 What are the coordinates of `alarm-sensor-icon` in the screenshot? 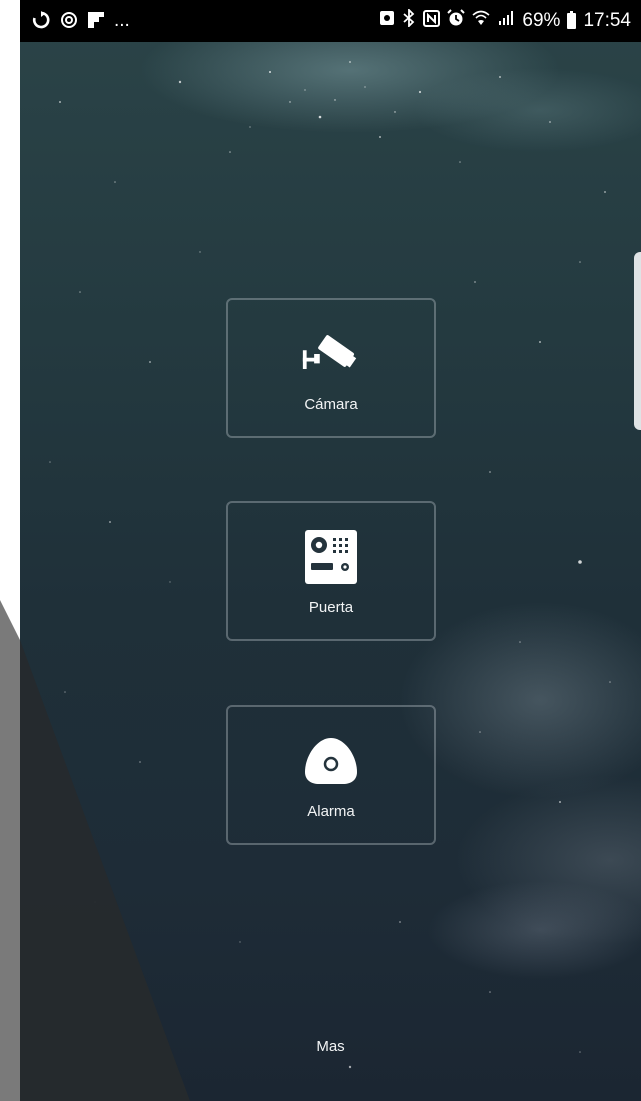 It's located at (331, 761).